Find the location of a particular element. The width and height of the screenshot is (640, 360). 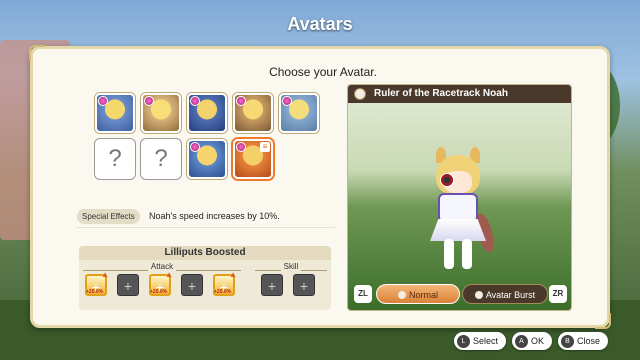

choose-prompt: Choose your Avatar. is located at coordinates (323, 72).